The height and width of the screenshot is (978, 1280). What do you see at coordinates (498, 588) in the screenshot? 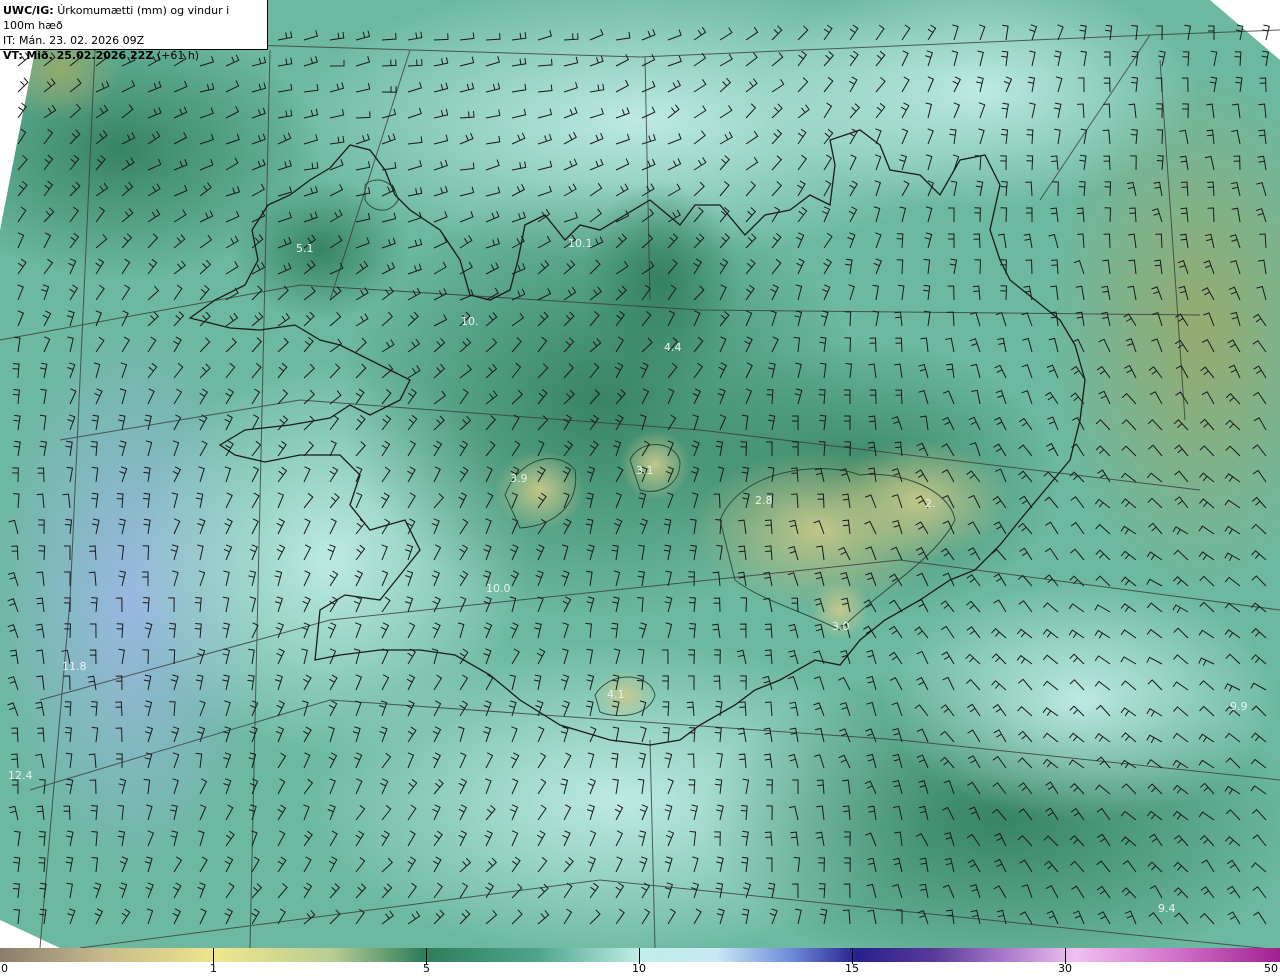
I see `value-label: 10.0` at bounding box center [498, 588].